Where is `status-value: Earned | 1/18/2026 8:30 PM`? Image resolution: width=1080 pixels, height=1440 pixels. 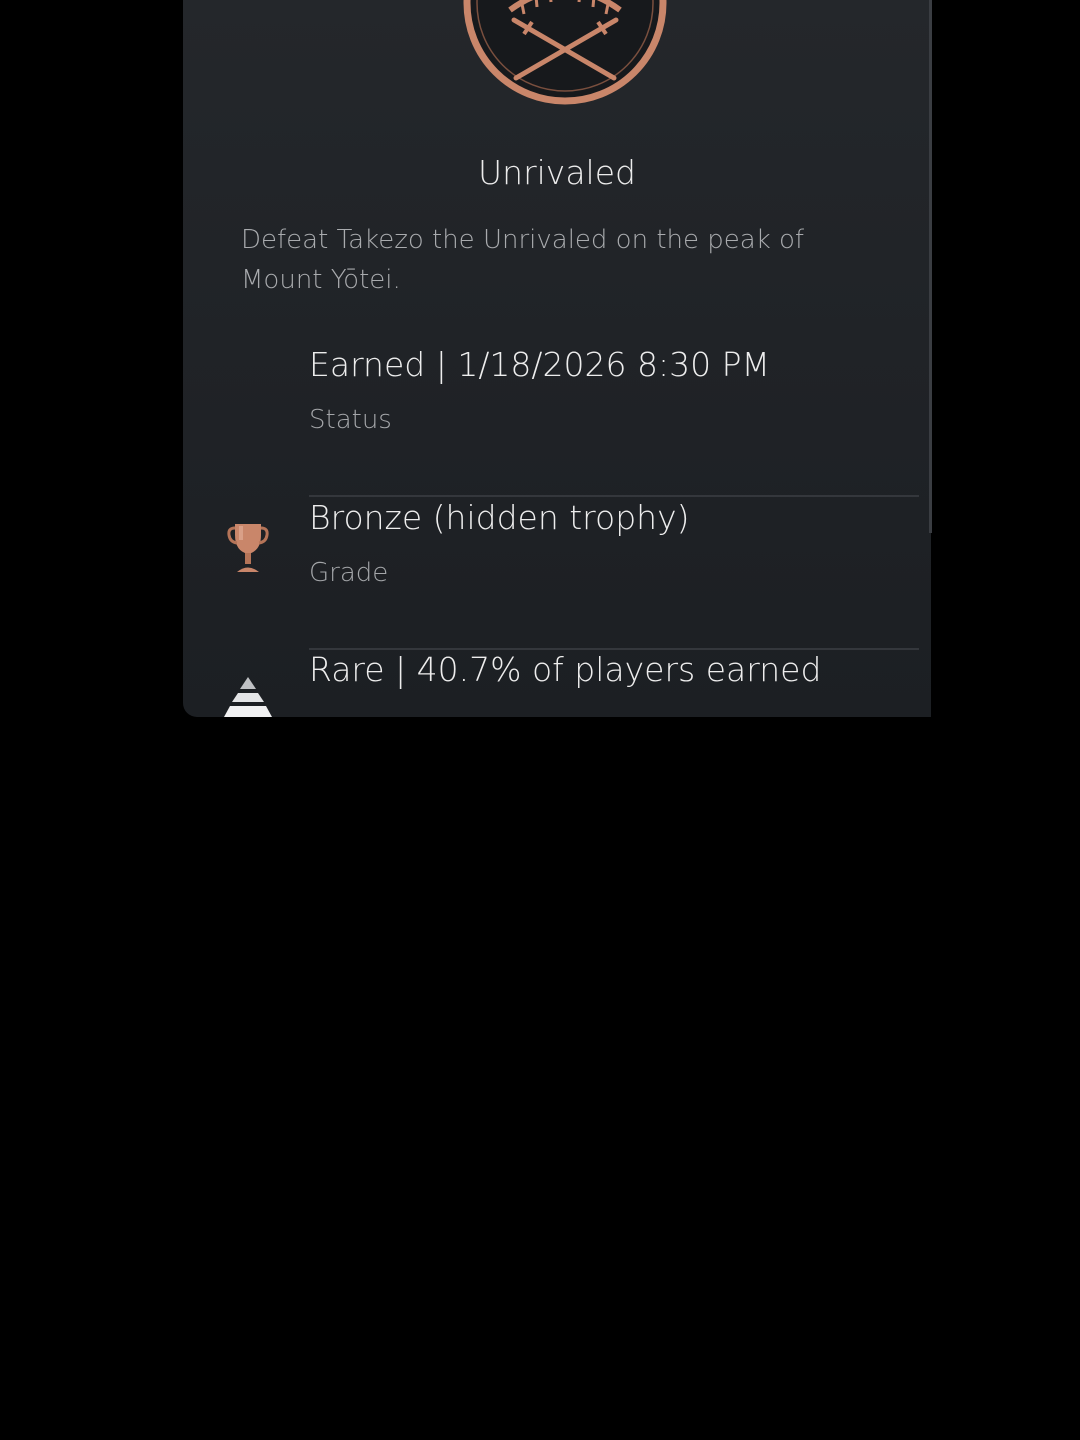 status-value: Earned | 1/18/2026 8:30 PM is located at coordinates (539, 364).